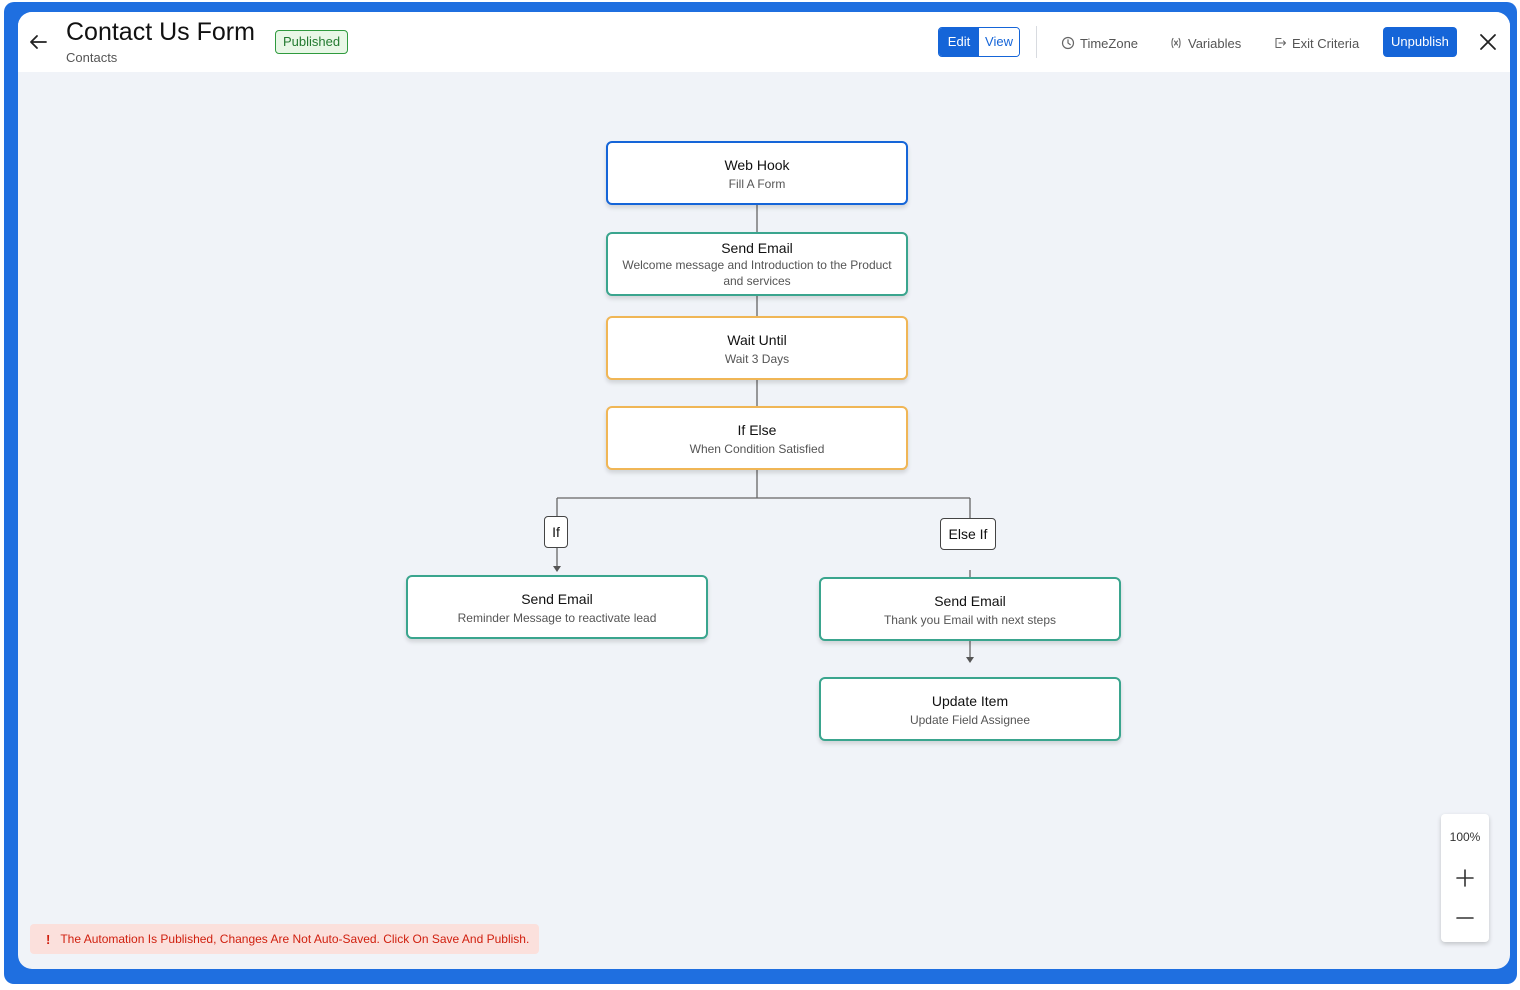  Describe the element at coordinates (757, 449) in the screenshot. I see `node-subtitle: When Condition Satisfied` at that location.